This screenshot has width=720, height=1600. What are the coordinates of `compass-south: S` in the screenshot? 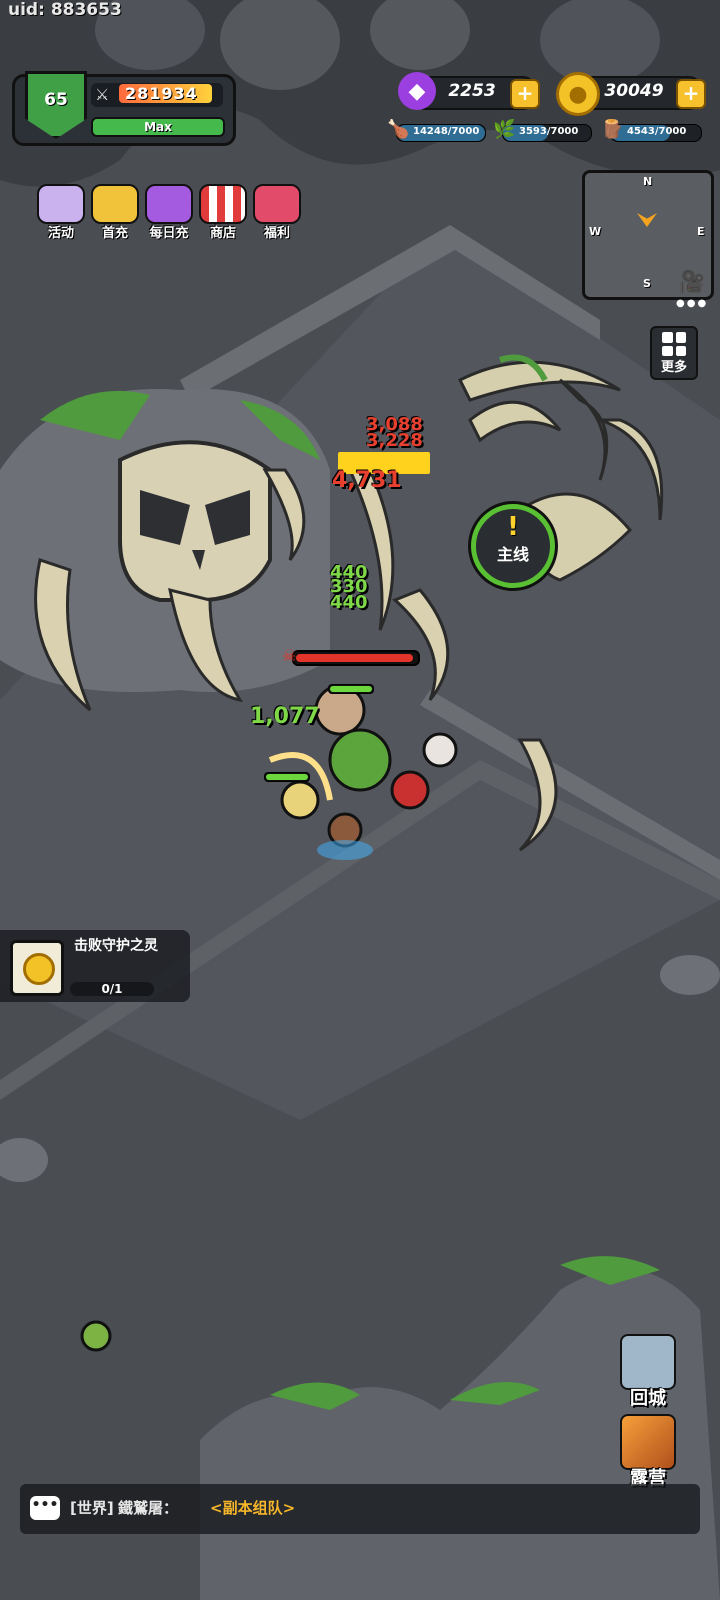 It's located at (647, 283).